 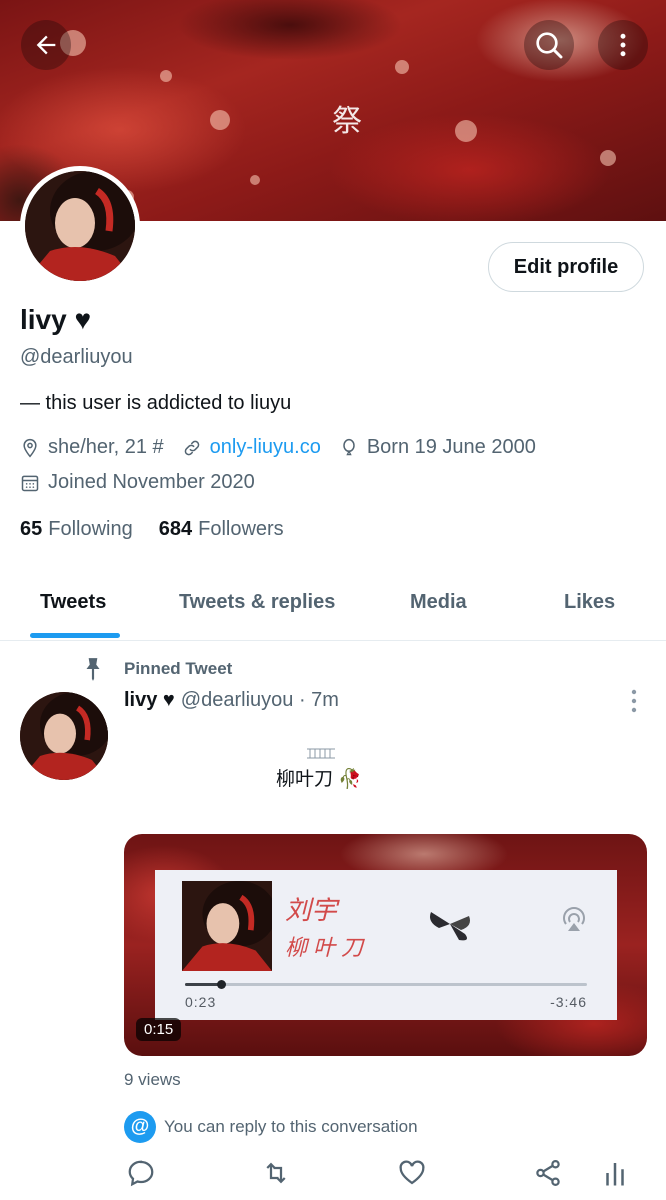 I want to click on pinned-tweet-label: Pinned Tweet, so click(x=178, y=668).